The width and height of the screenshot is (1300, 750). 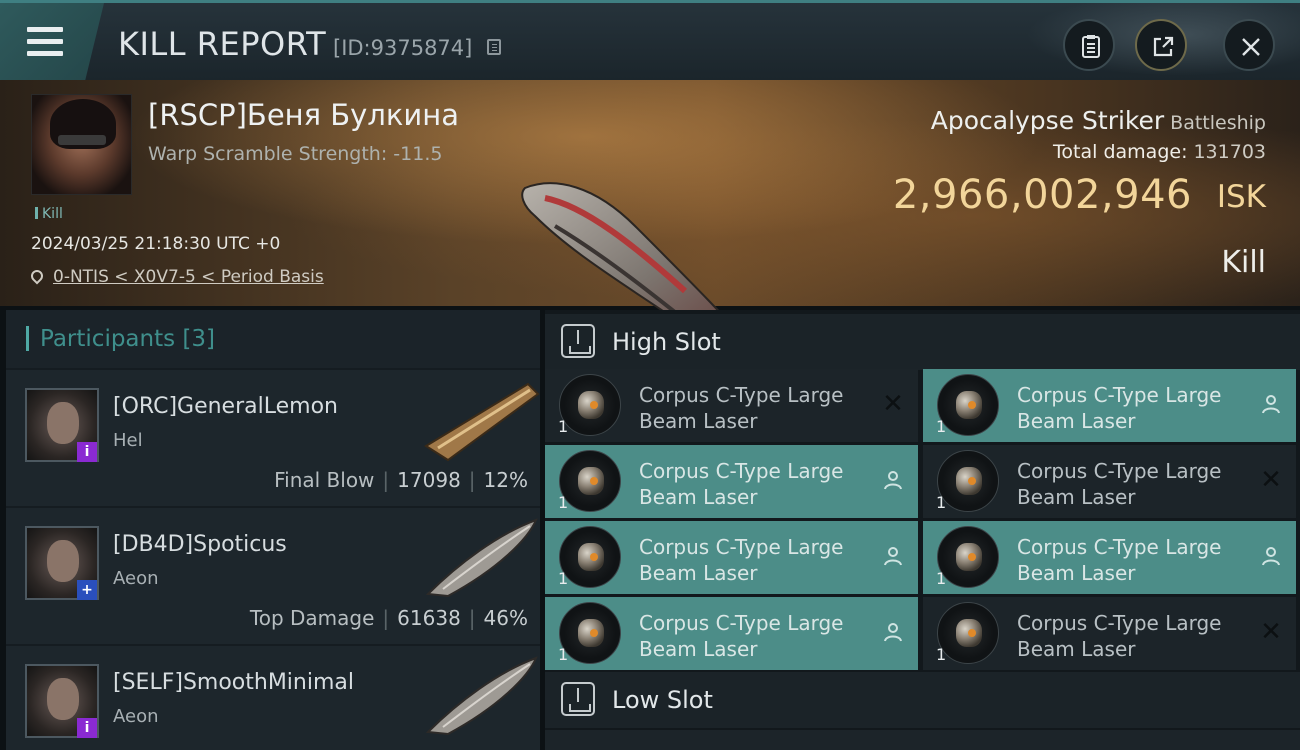 I want to click on participant-damage: 17098, so click(x=429, y=480).